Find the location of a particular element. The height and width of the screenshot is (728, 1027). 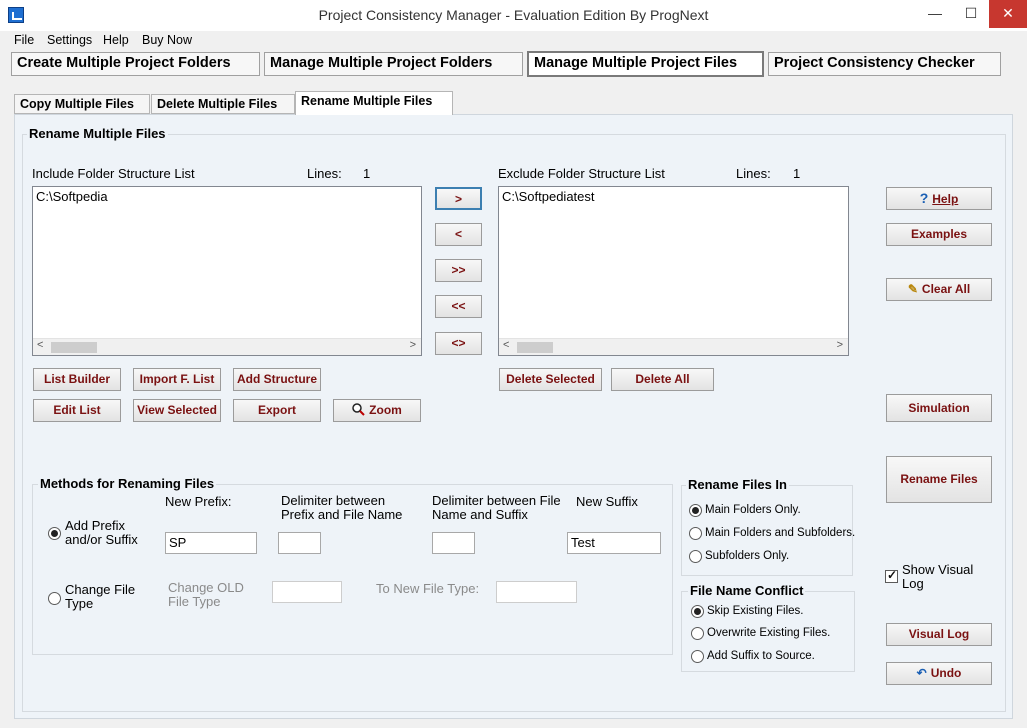

change-file-type-radio is located at coordinates (54, 598).